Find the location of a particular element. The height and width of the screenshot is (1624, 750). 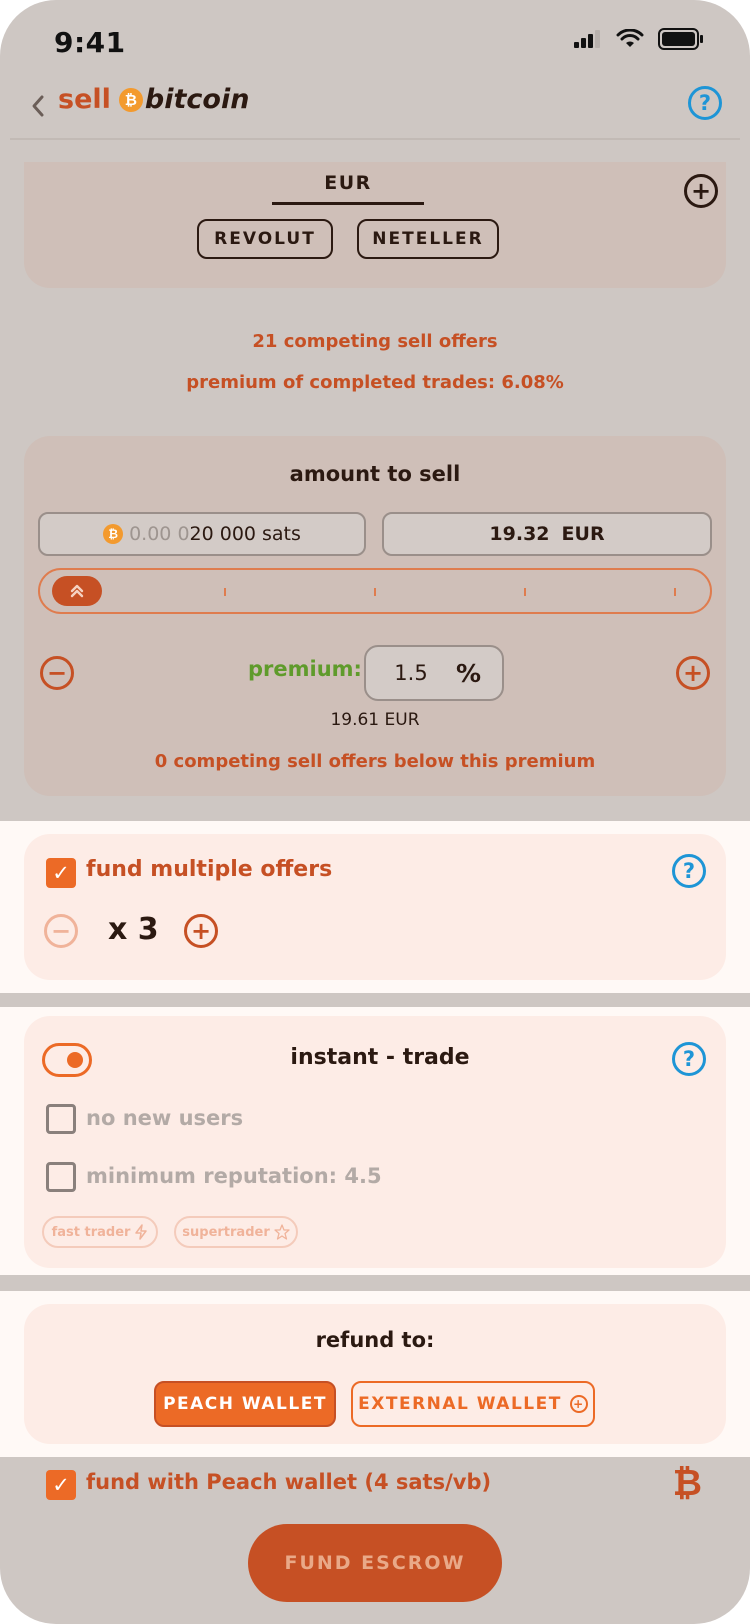

wifi-icon is located at coordinates (630, 38).